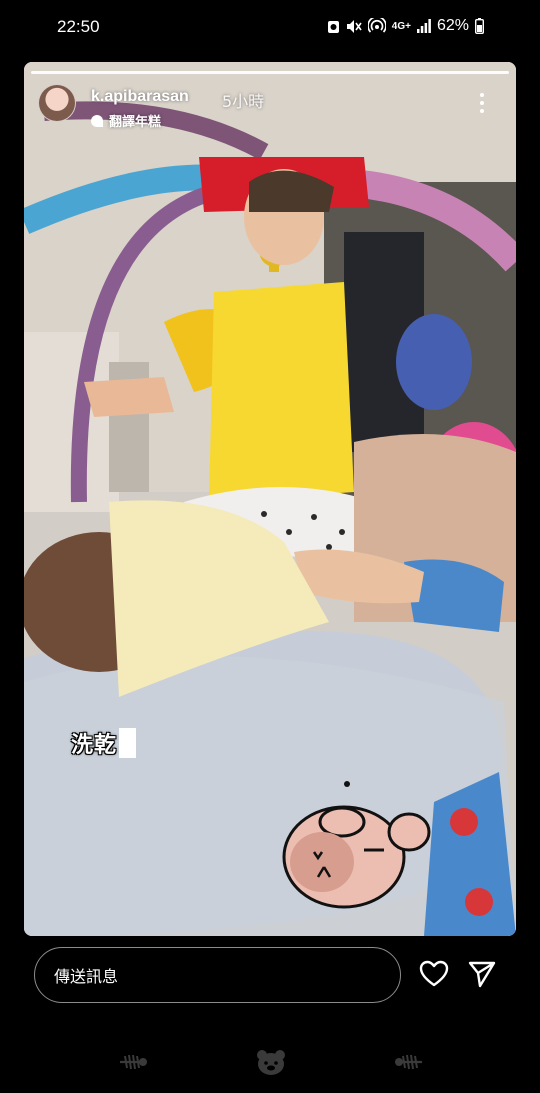 The width and height of the screenshot is (540, 1093). What do you see at coordinates (57, 103) in the screenshot?
I see `avatar` at bounding box center [57, 103].